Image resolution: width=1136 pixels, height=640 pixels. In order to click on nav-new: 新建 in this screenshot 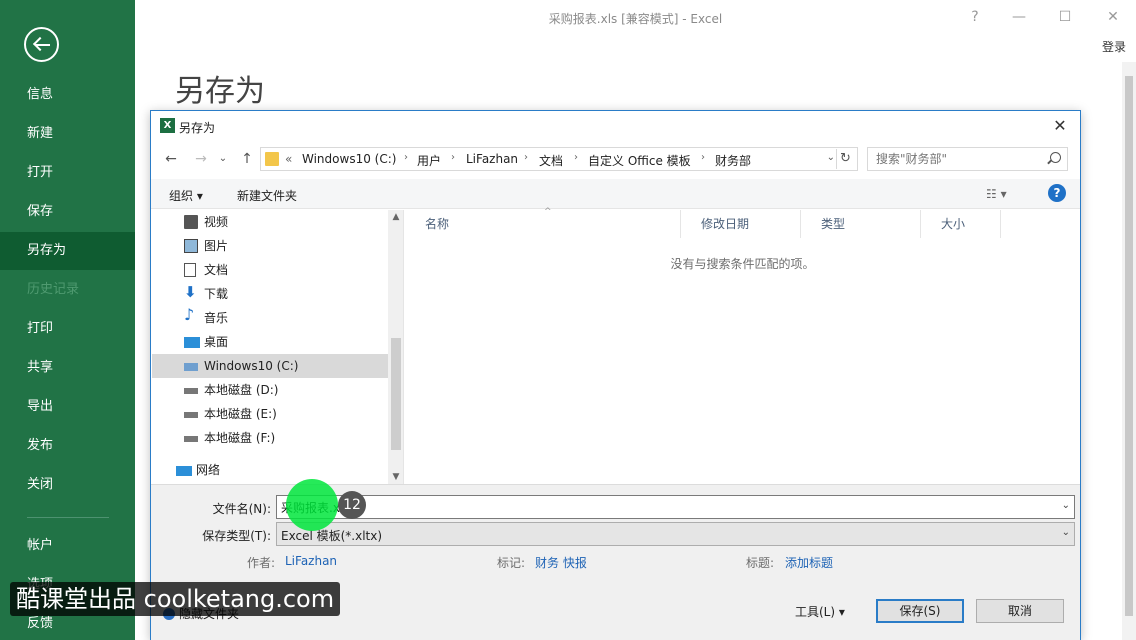, I will do `click(67, 134)`.